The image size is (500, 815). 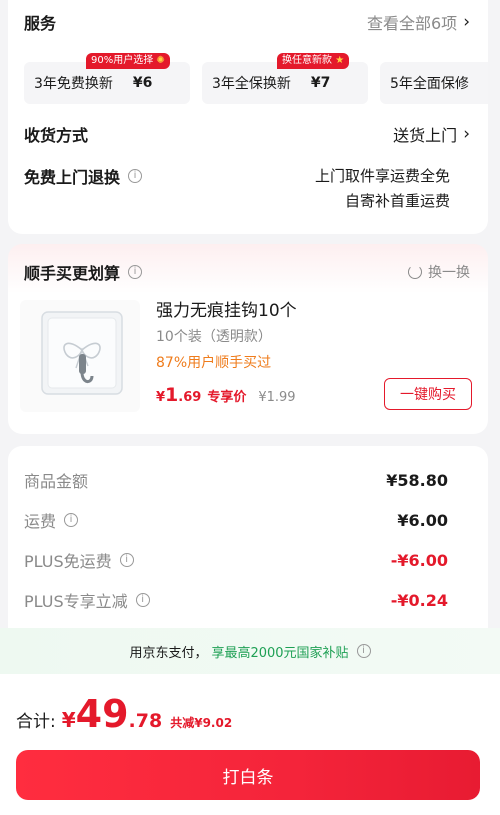 I want to click on delivery-row: 收货方式 送货上门 ›, so click(x=247, y=134).